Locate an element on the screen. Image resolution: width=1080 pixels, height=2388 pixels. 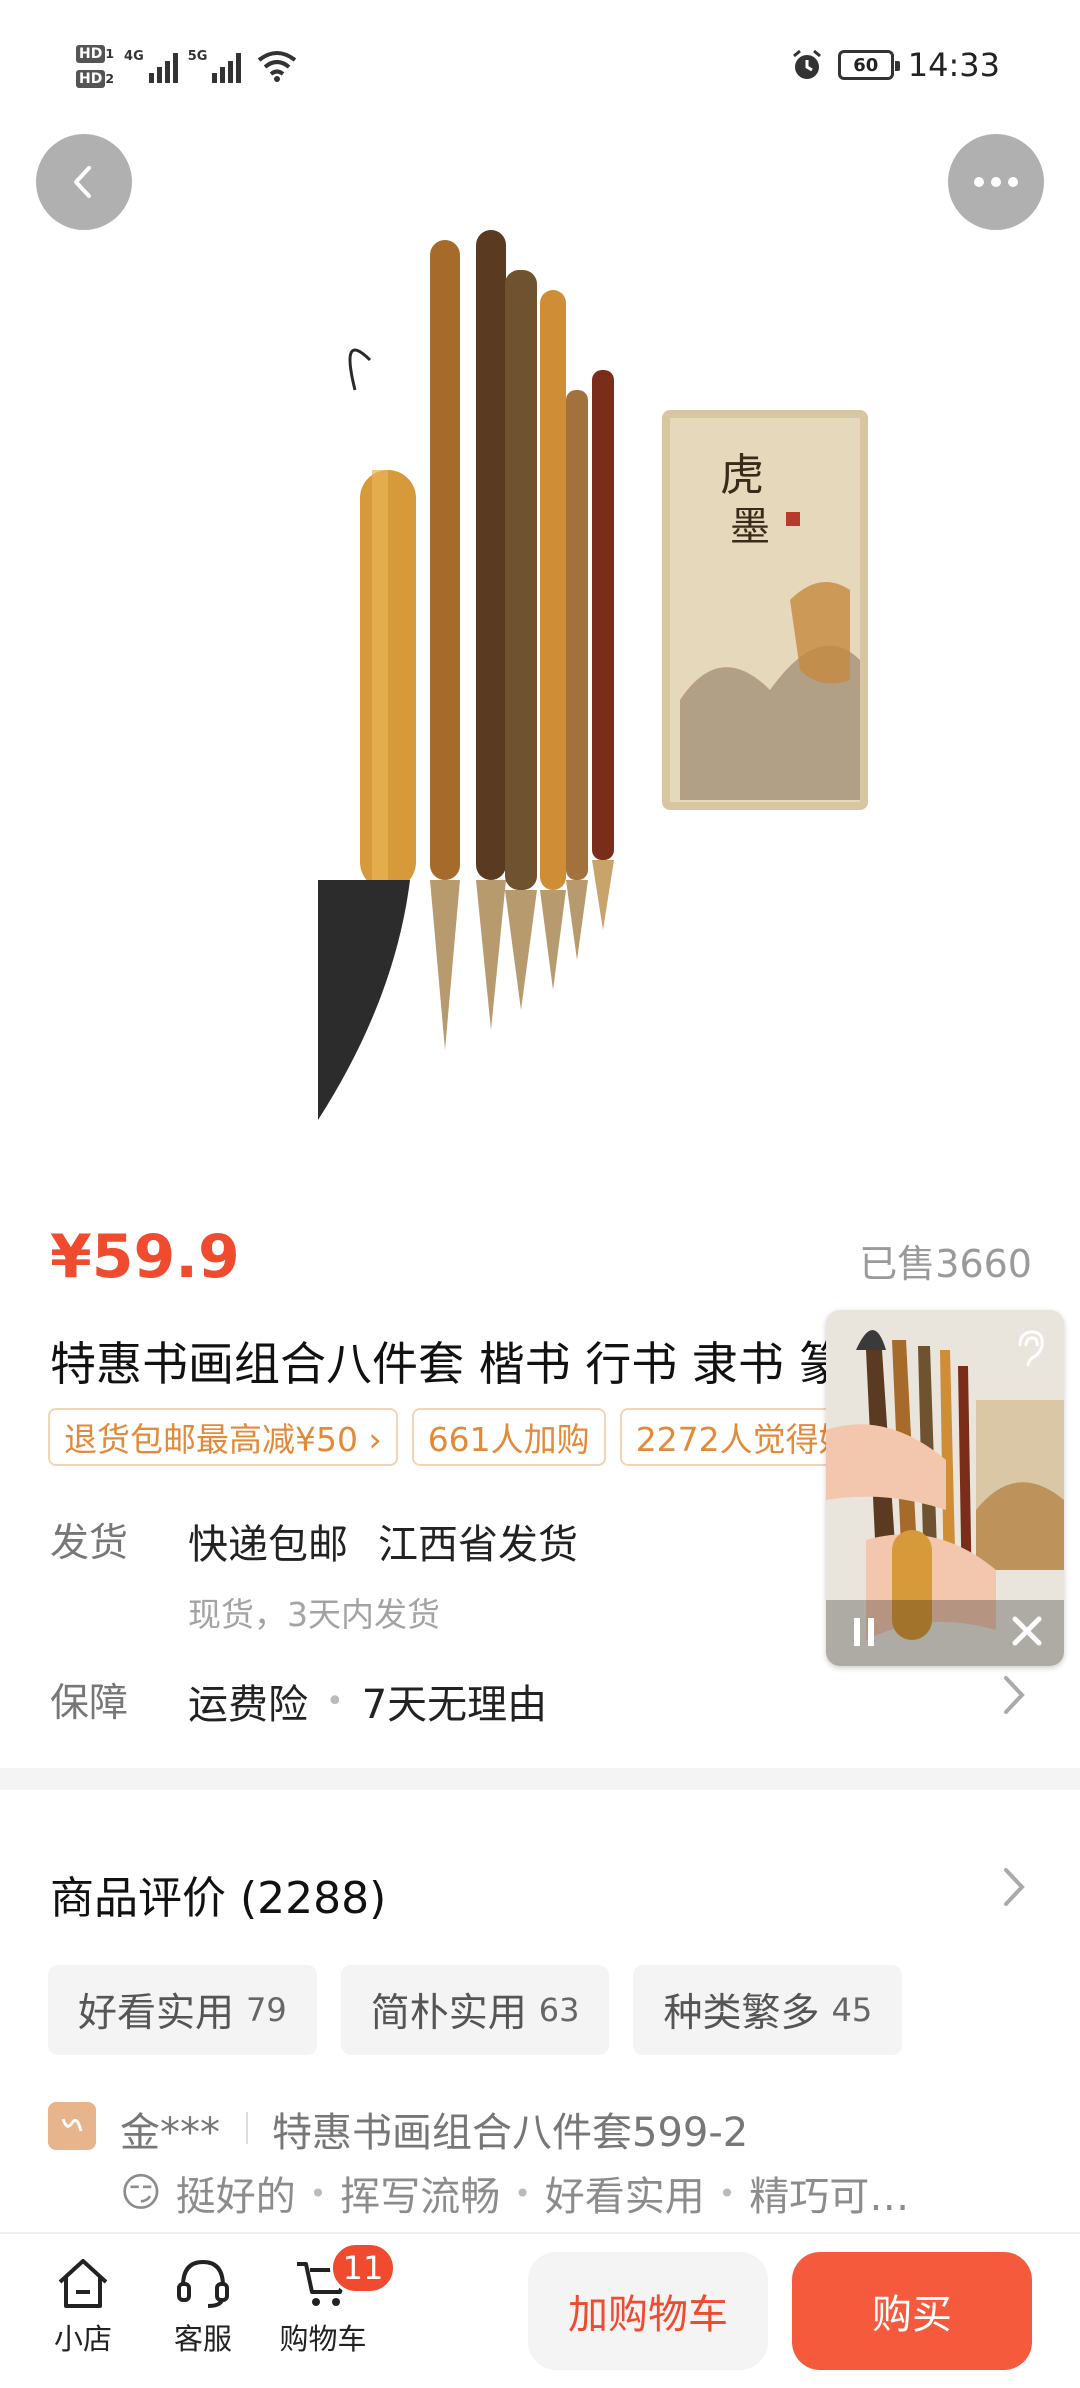
close-icon is located at coordinates (1027, 1631).